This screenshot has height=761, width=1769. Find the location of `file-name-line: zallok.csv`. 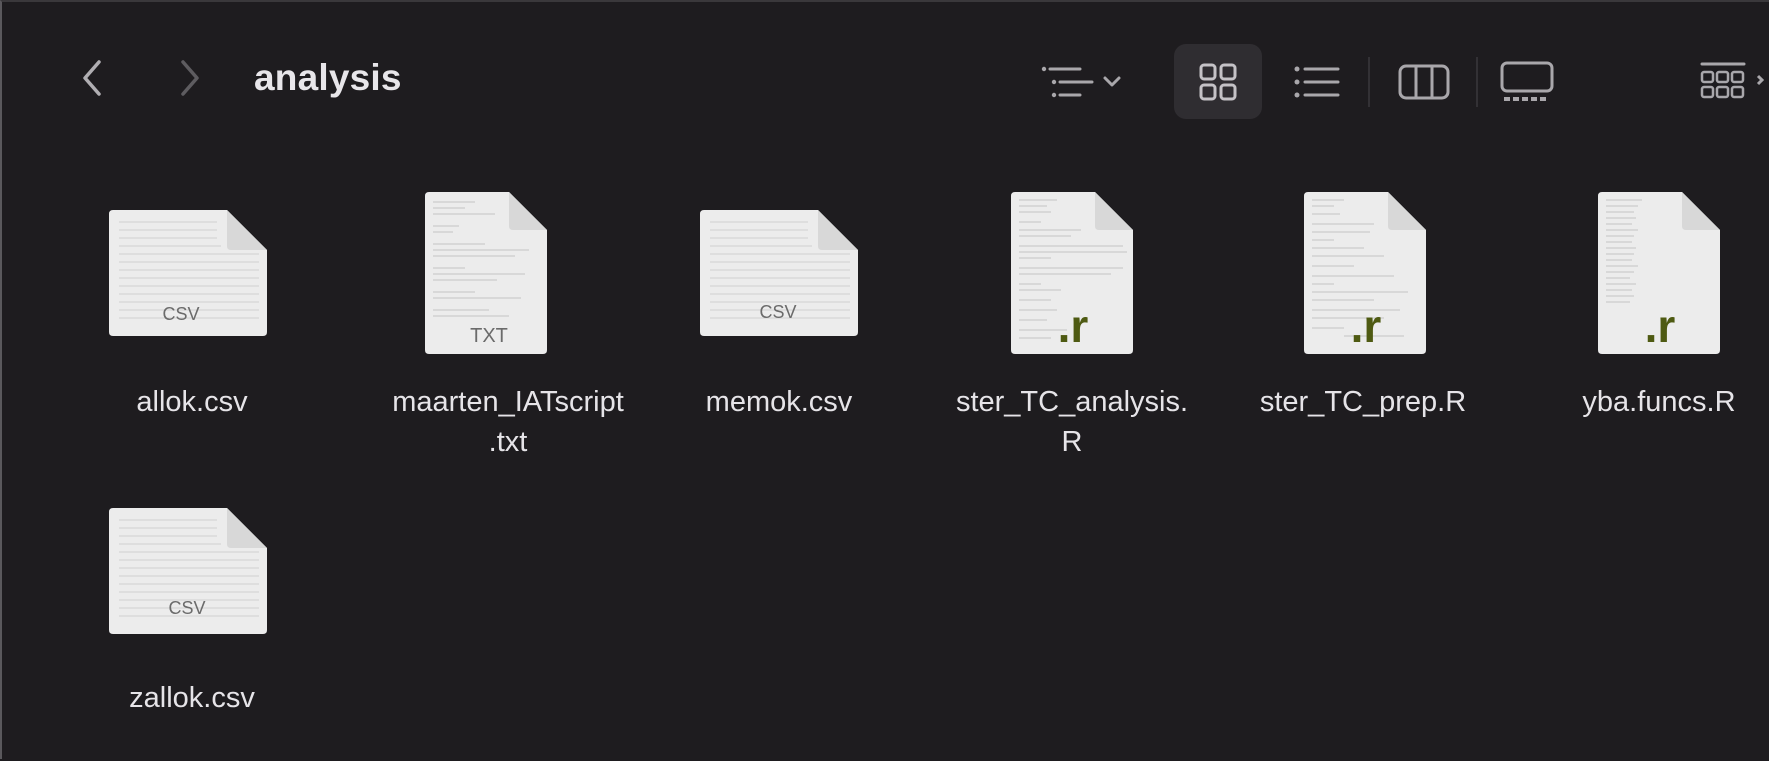

file-name-line: zallok.csv is located at coordinates (192, 698).